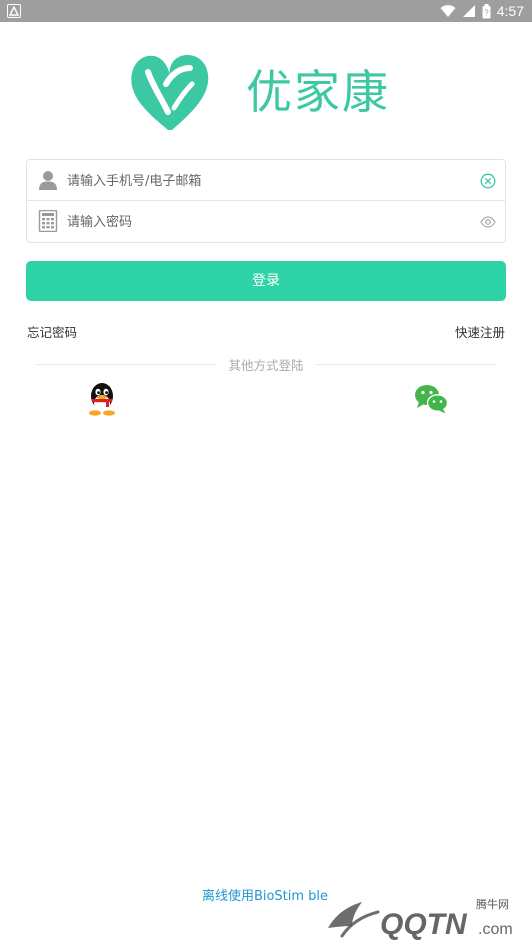 Image resolution: width=532 pixels, height=946 pixels. Describe the element at coordinates (468, 11) in the screenshot. I see `cell-signal-icon` at that location.